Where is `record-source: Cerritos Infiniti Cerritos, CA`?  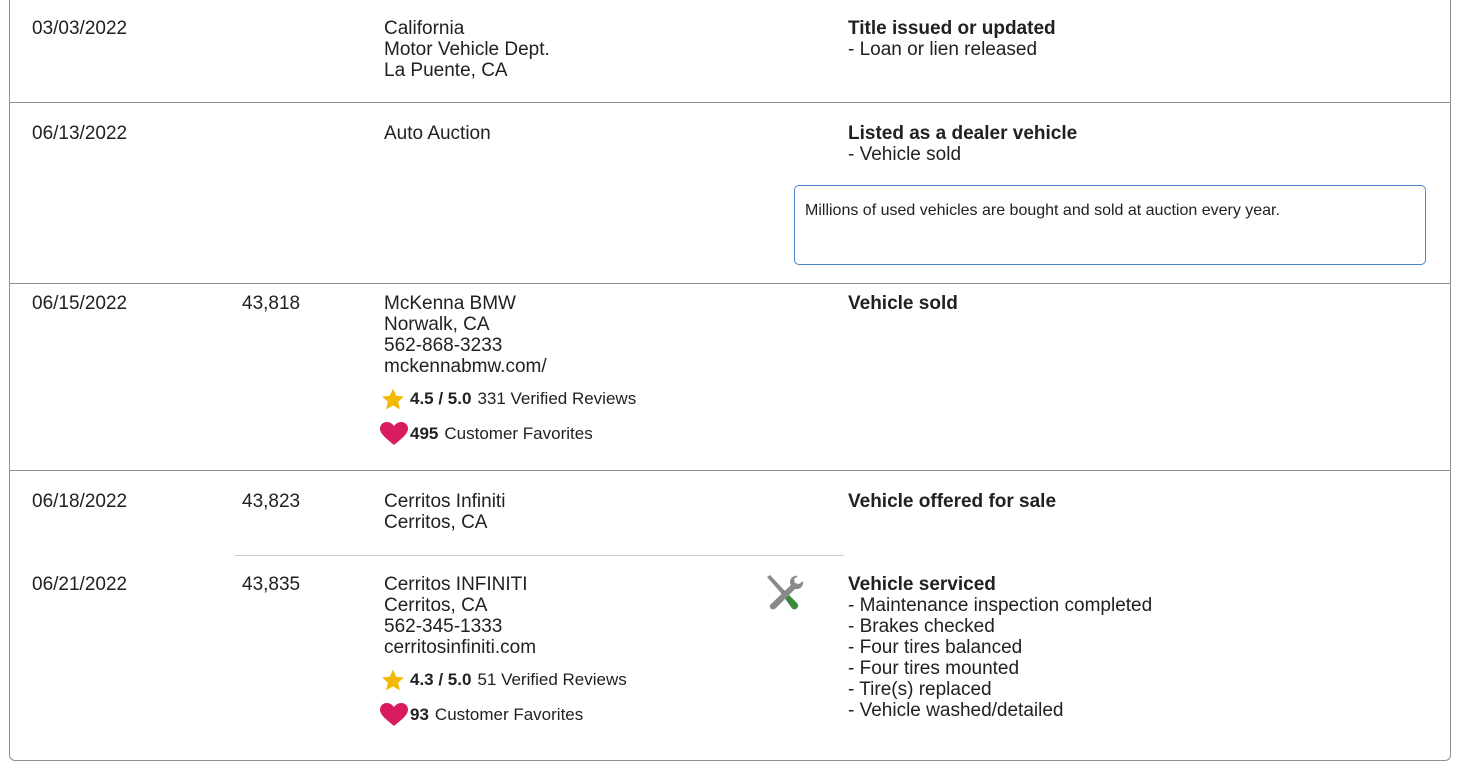
record-source: Cerritos Infiniti Cerritos, CA is located at coordinates (444, 512).